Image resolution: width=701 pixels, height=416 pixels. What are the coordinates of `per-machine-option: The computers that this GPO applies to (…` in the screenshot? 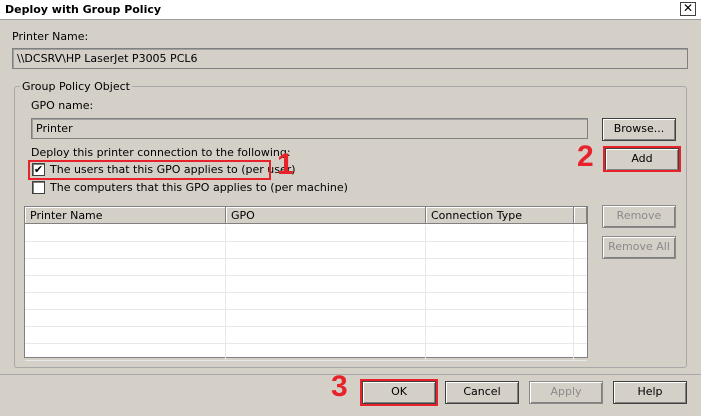 It's located at (190, 187).